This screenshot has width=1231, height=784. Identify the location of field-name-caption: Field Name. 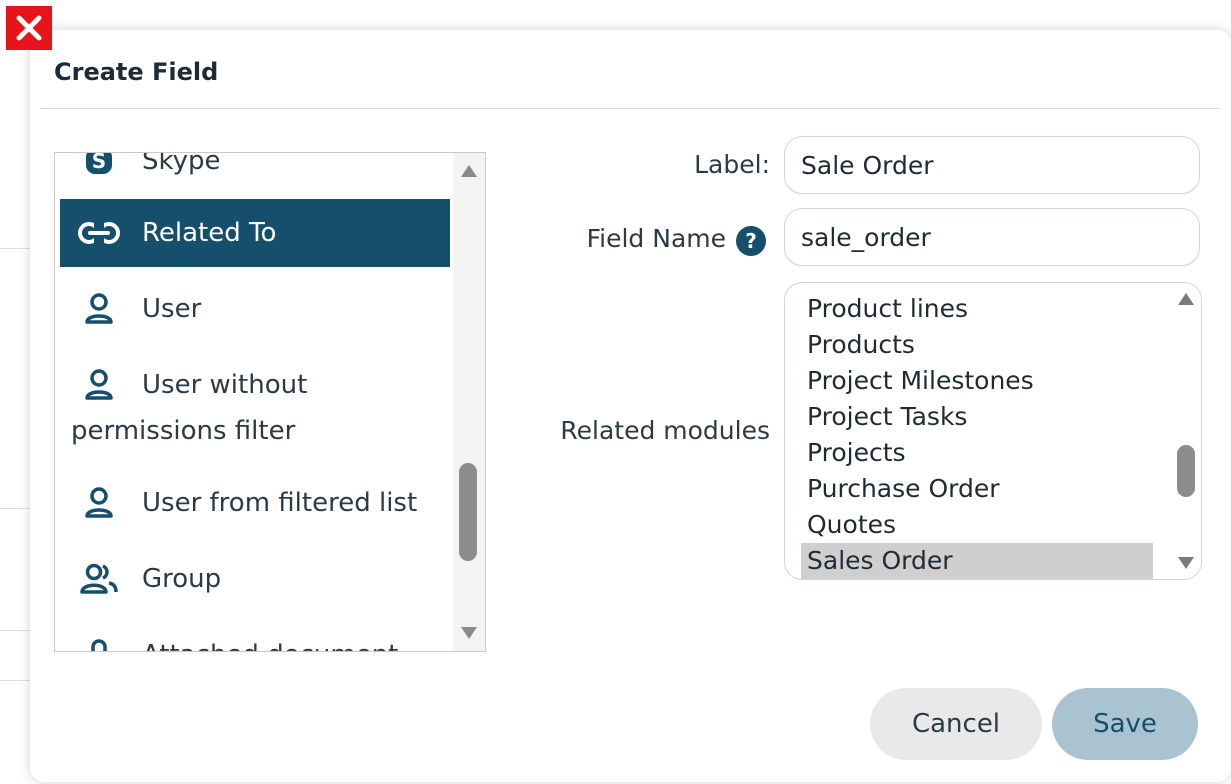
(656, 238).